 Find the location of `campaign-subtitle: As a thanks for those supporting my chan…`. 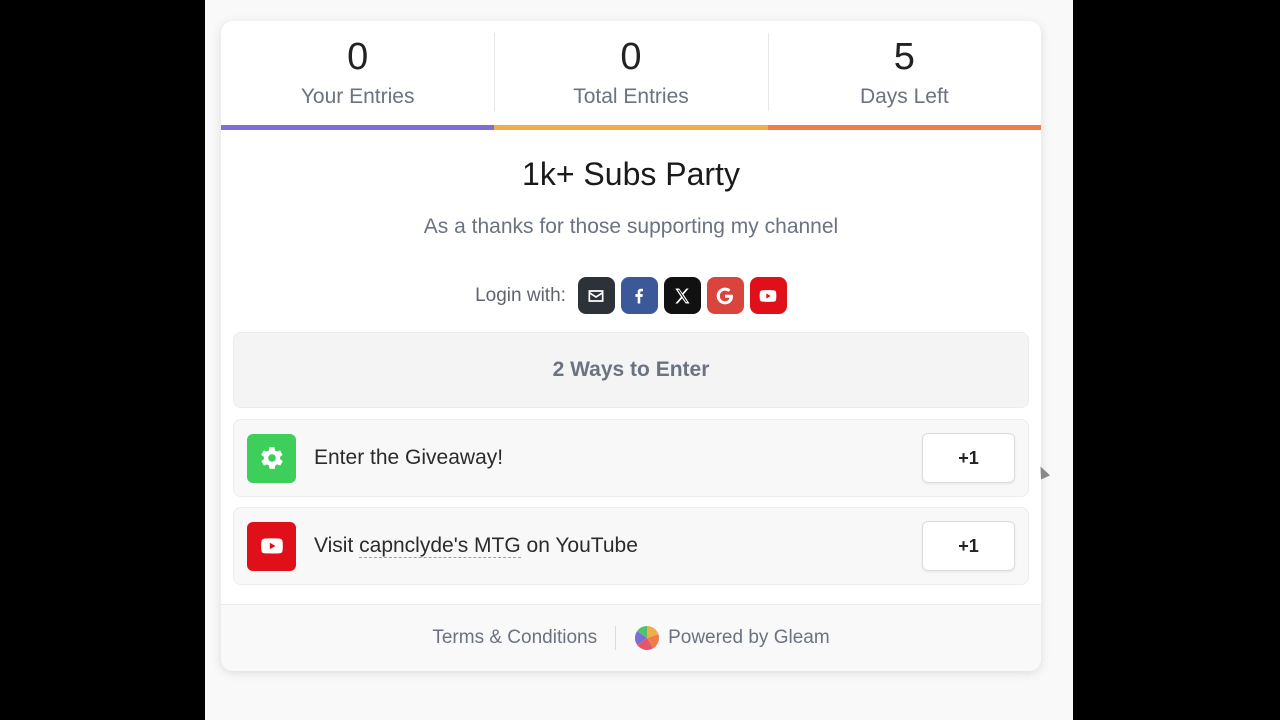

campaign-subtitle: As a thanks for those supporting my chan… is located at coordinates (631, 226).